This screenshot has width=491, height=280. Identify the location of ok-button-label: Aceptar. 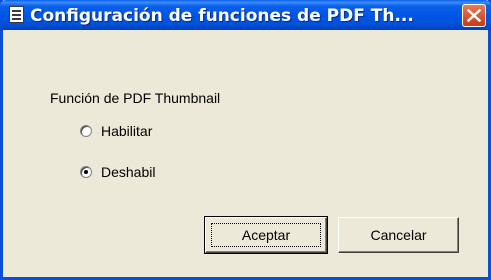
(266, 235).